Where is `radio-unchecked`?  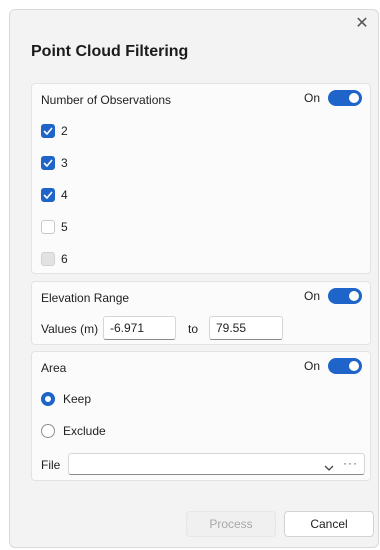 radio-unchecked is located at coordinates (48, 431).